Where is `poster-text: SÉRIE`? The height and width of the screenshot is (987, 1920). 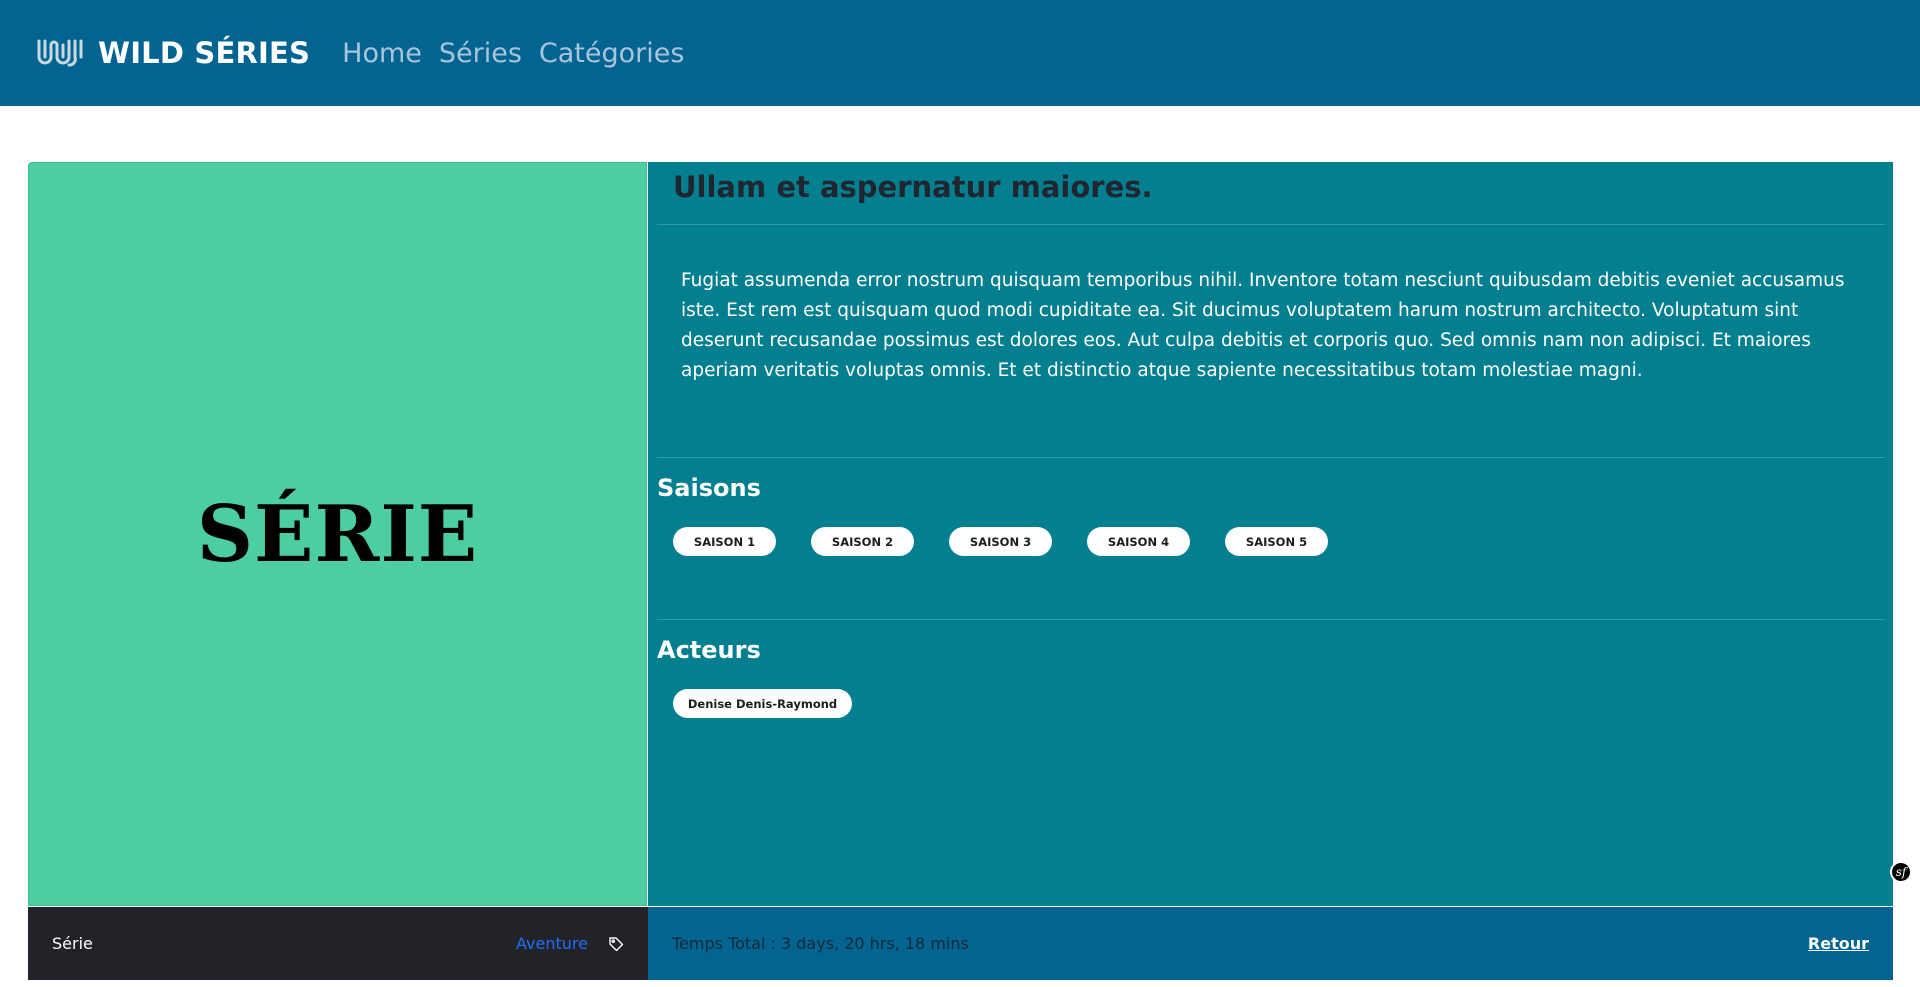
poster-text: SÉRIE is located at coordinates (337, 534).